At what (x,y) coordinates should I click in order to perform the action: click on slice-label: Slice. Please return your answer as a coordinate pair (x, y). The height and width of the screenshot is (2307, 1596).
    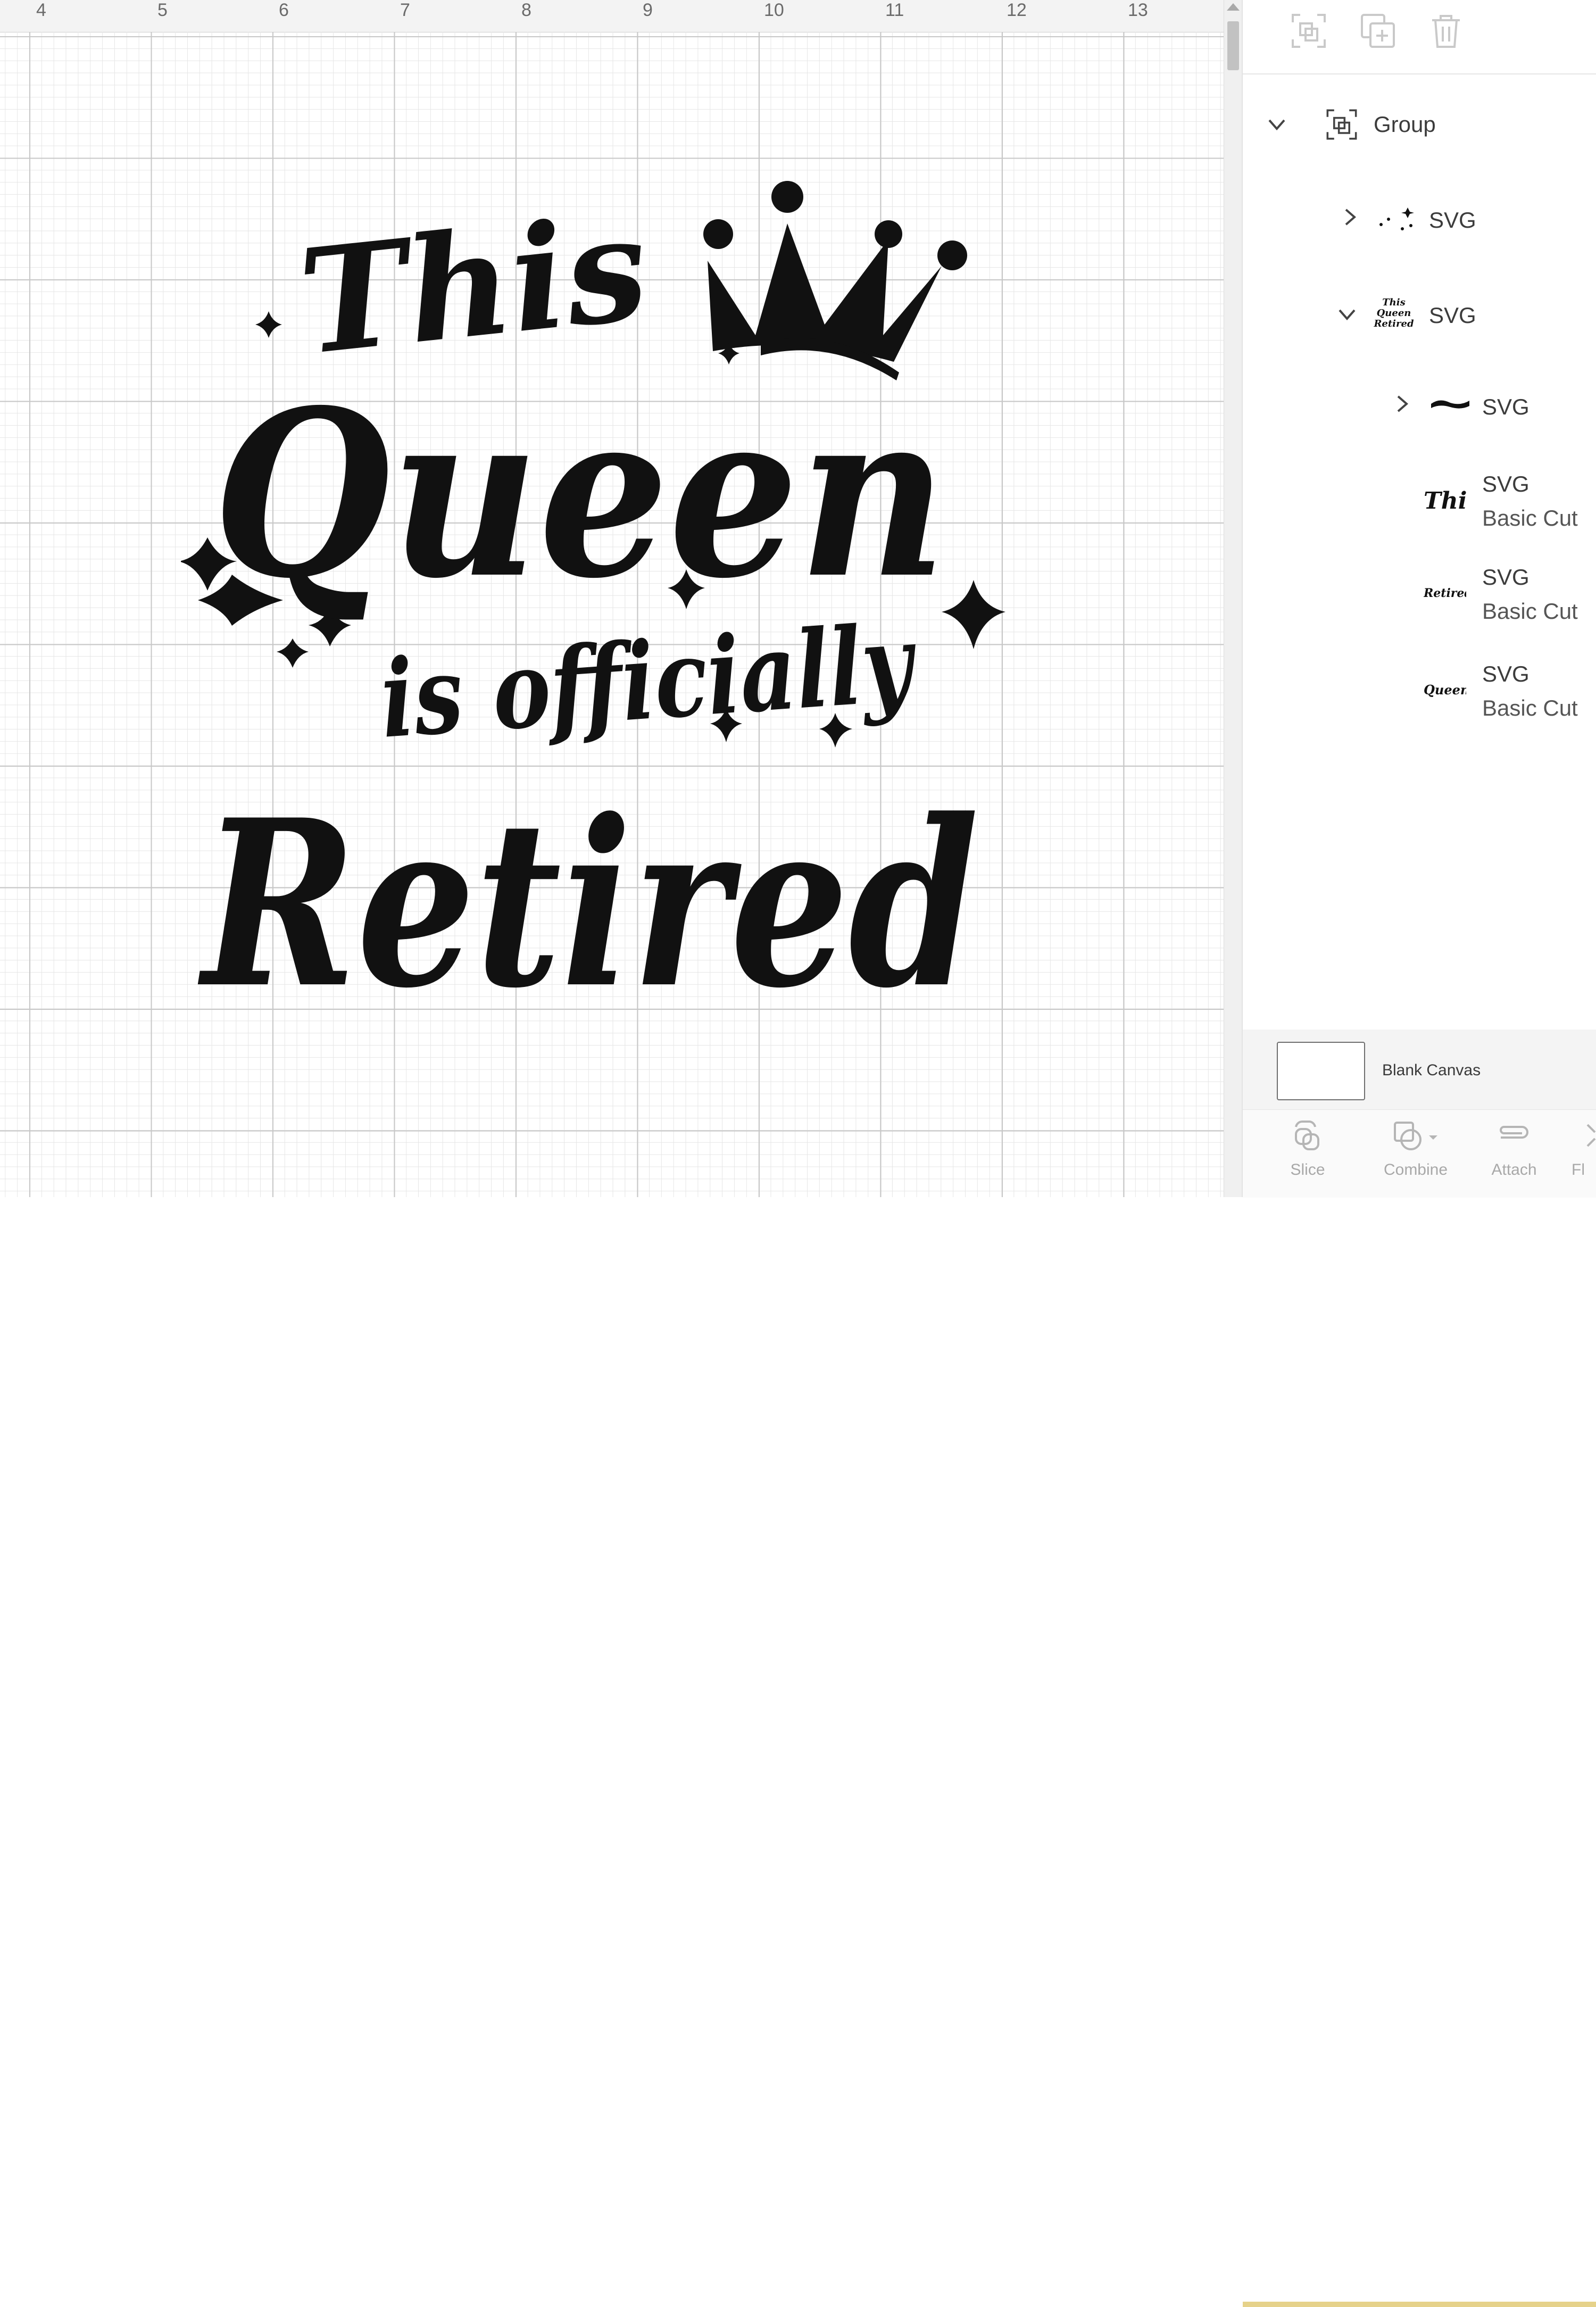
    Looking at the image, I should click on (1308, 1170).